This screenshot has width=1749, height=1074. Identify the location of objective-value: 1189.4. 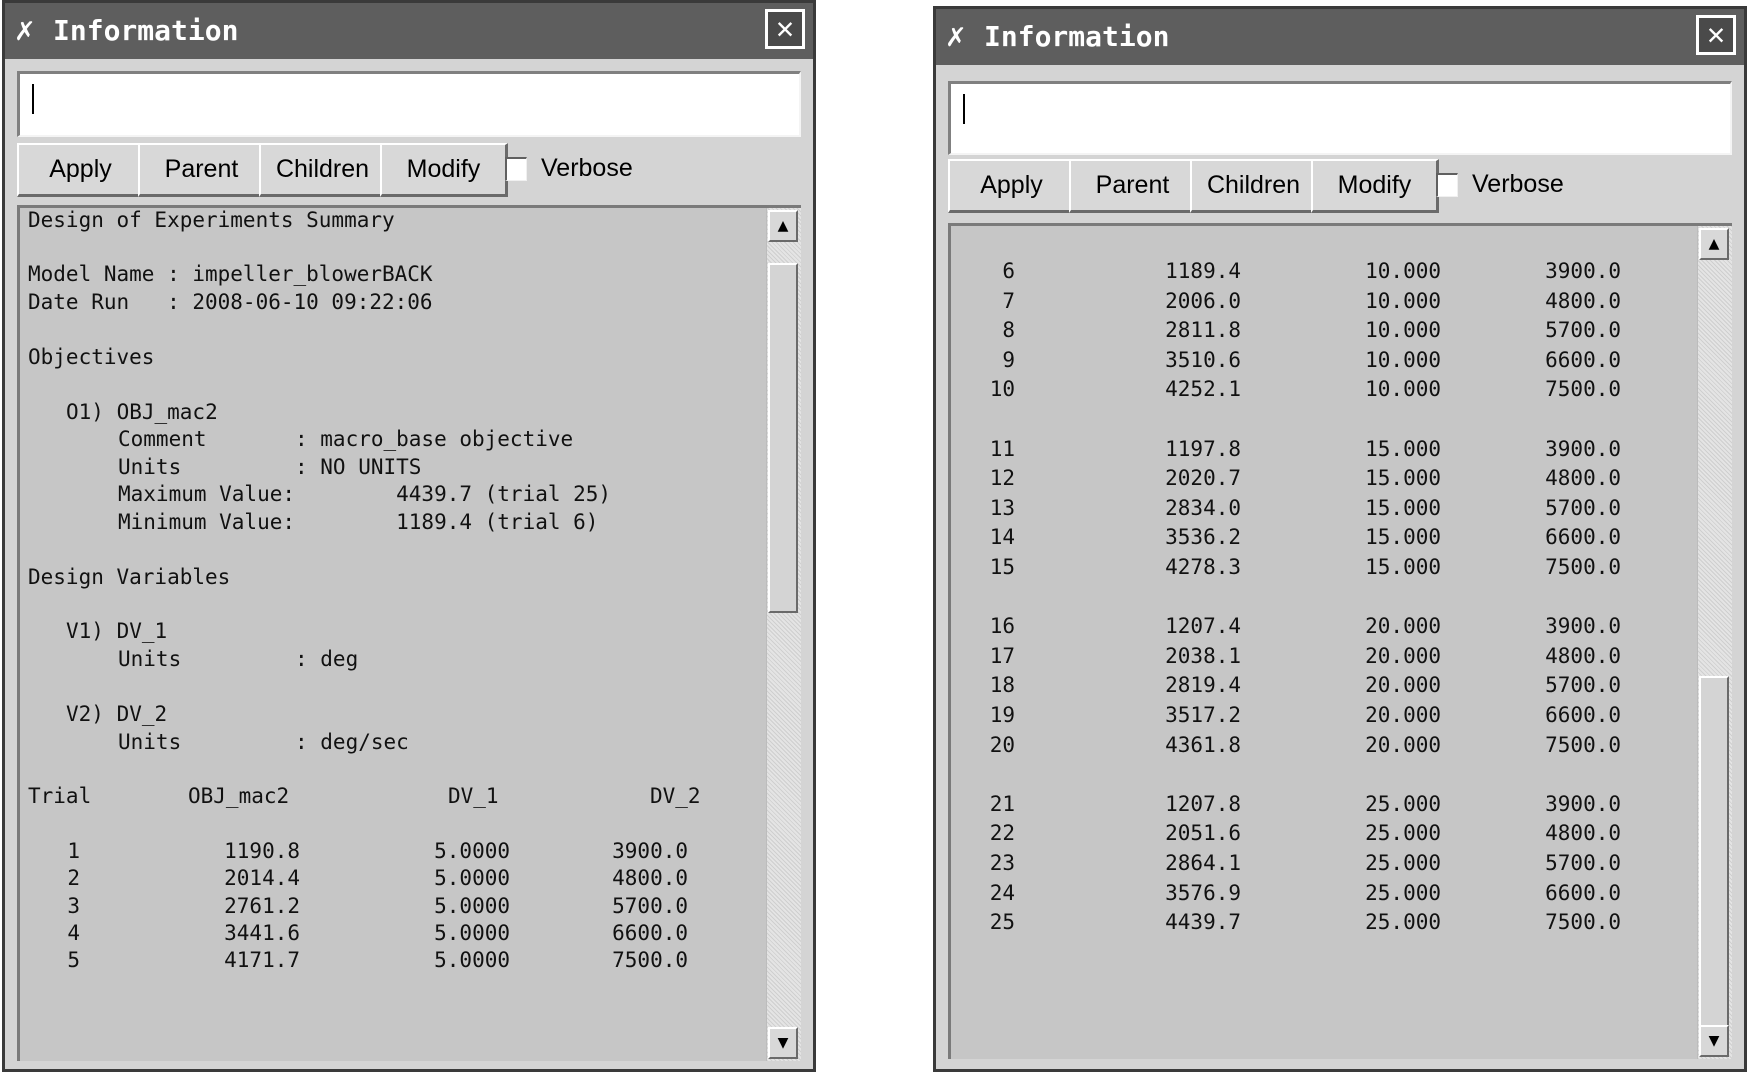
(1203, 271).